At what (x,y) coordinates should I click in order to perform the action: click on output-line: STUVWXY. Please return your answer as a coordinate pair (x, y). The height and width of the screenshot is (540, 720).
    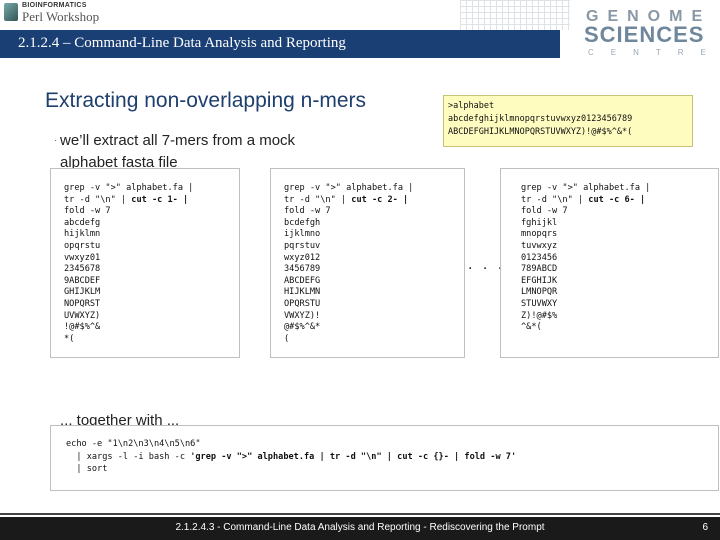
    Looking at the image, I should click on (539, 303).